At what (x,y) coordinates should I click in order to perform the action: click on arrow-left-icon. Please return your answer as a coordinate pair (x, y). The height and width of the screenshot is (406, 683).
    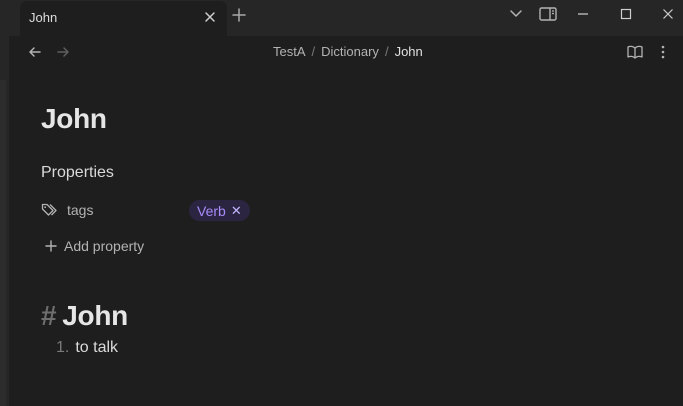
    Looking at the image, I should click on (35, 52).